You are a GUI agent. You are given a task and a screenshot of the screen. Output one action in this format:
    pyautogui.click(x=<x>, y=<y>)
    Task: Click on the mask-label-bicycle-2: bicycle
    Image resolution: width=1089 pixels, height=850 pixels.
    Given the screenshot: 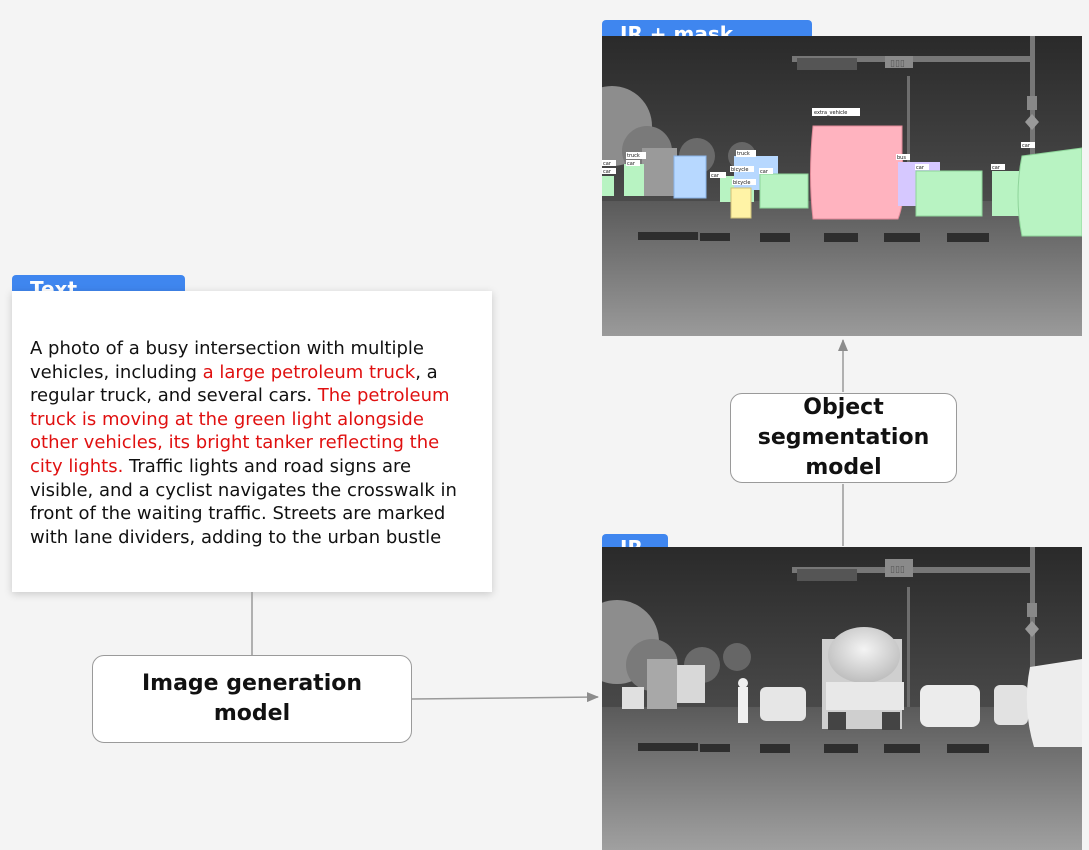 What is the action you would take?
    pyautogui.click(x=742, y=183)
    